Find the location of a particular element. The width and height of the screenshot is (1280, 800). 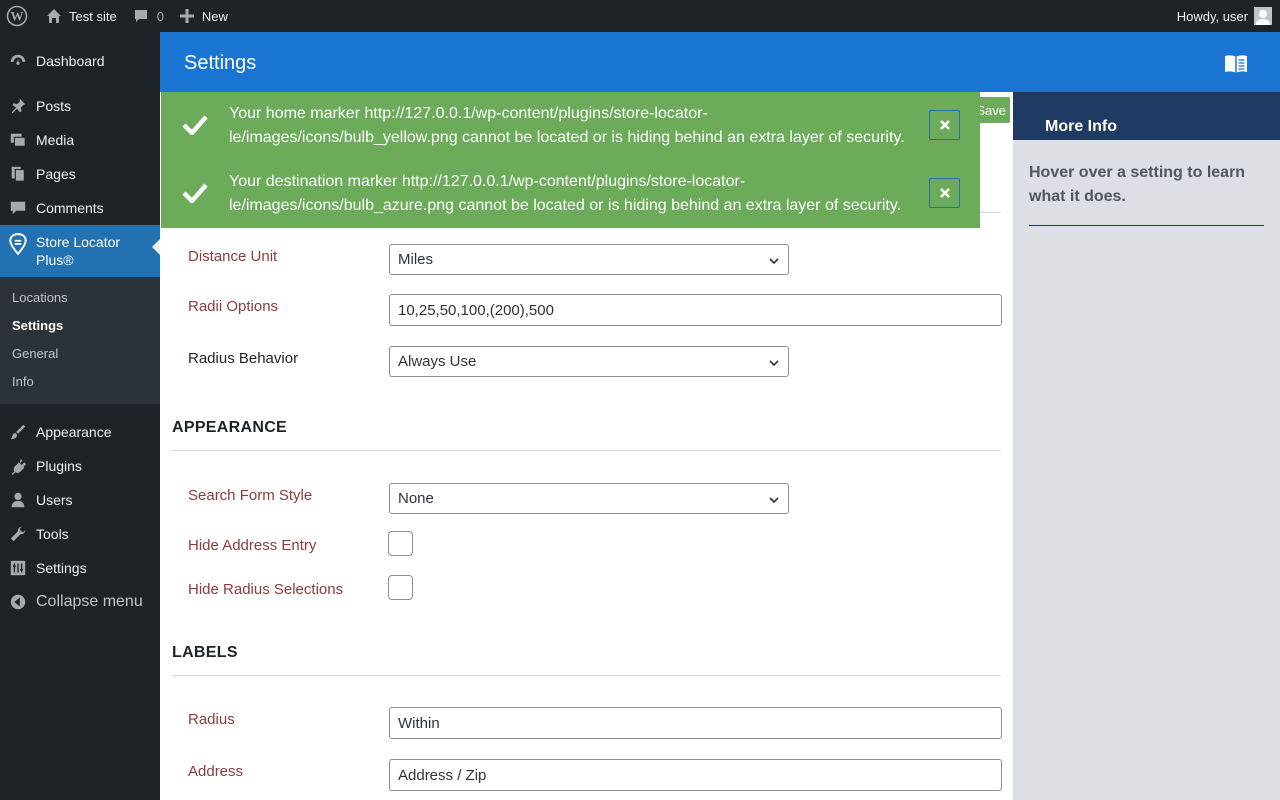

search-form-style-select: None is located at coordinates (589, 498).